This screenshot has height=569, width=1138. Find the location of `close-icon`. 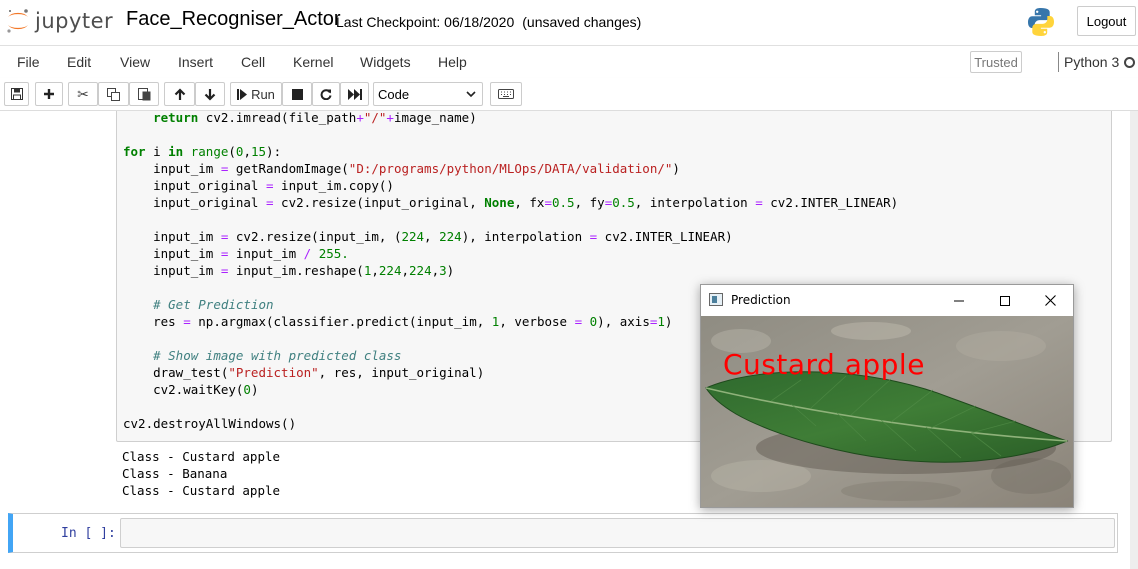

close-icon is located at coordinates (1050, 300).